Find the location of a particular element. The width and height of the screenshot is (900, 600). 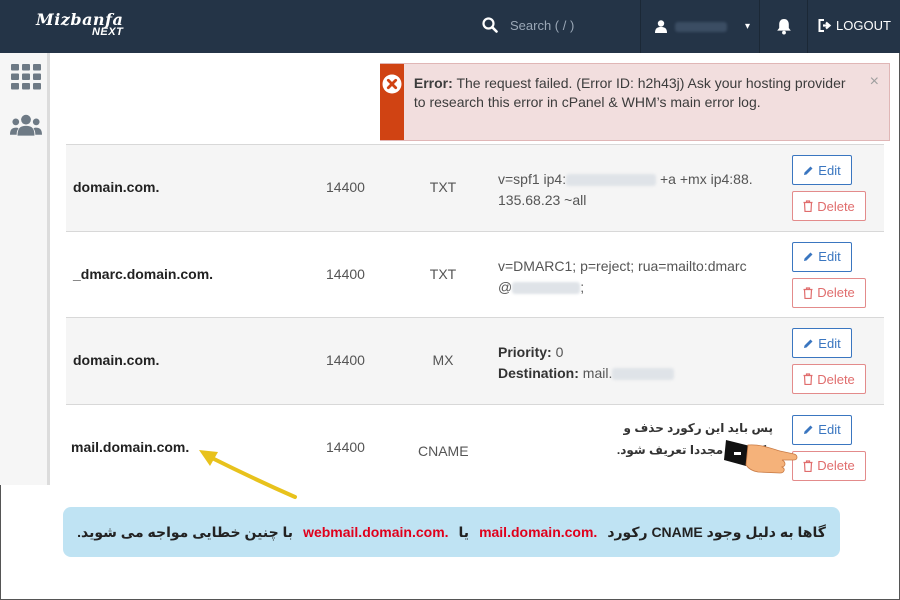

username-redacted is located at coordinates (701, 26).